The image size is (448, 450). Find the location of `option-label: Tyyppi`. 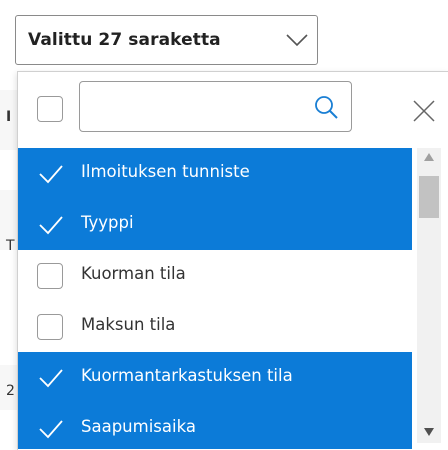

option-label: Tyyppi is located at coordinates (107, 222).